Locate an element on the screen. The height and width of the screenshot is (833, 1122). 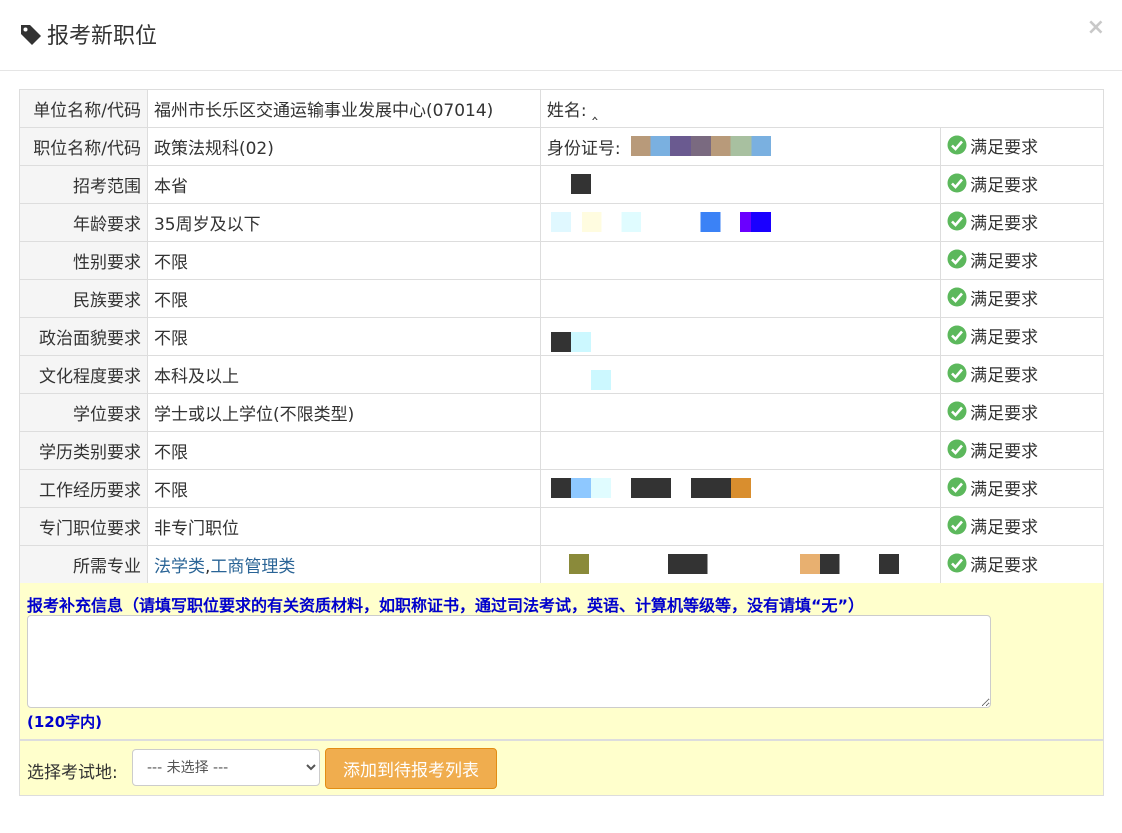
table-row: 政治面貌要求 不限 满足要求 is located at coordinates (561, 336).